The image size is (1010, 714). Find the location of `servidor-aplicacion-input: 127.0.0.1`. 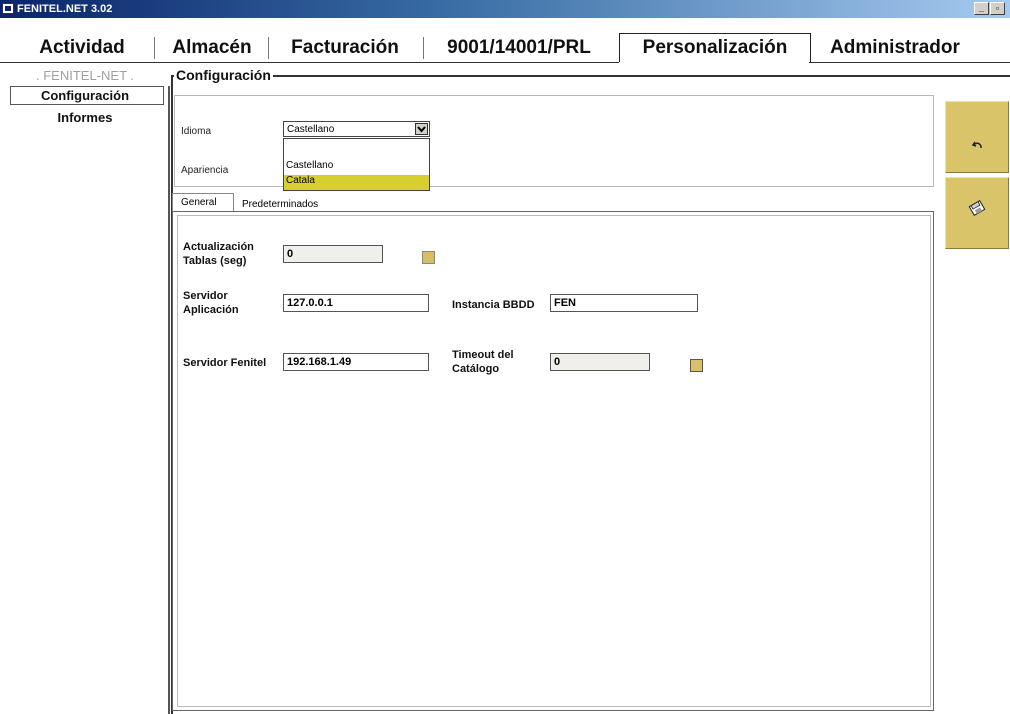

servidor-aplicacion-input: 127.0.0.1 is located at coordinates (356, 303).